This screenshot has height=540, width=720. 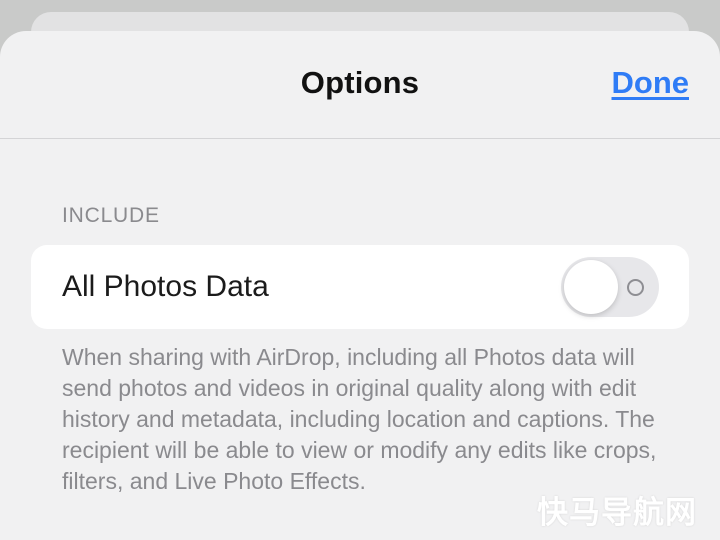 I want to click on toggle-off-icon, so click(x=635, y=287).